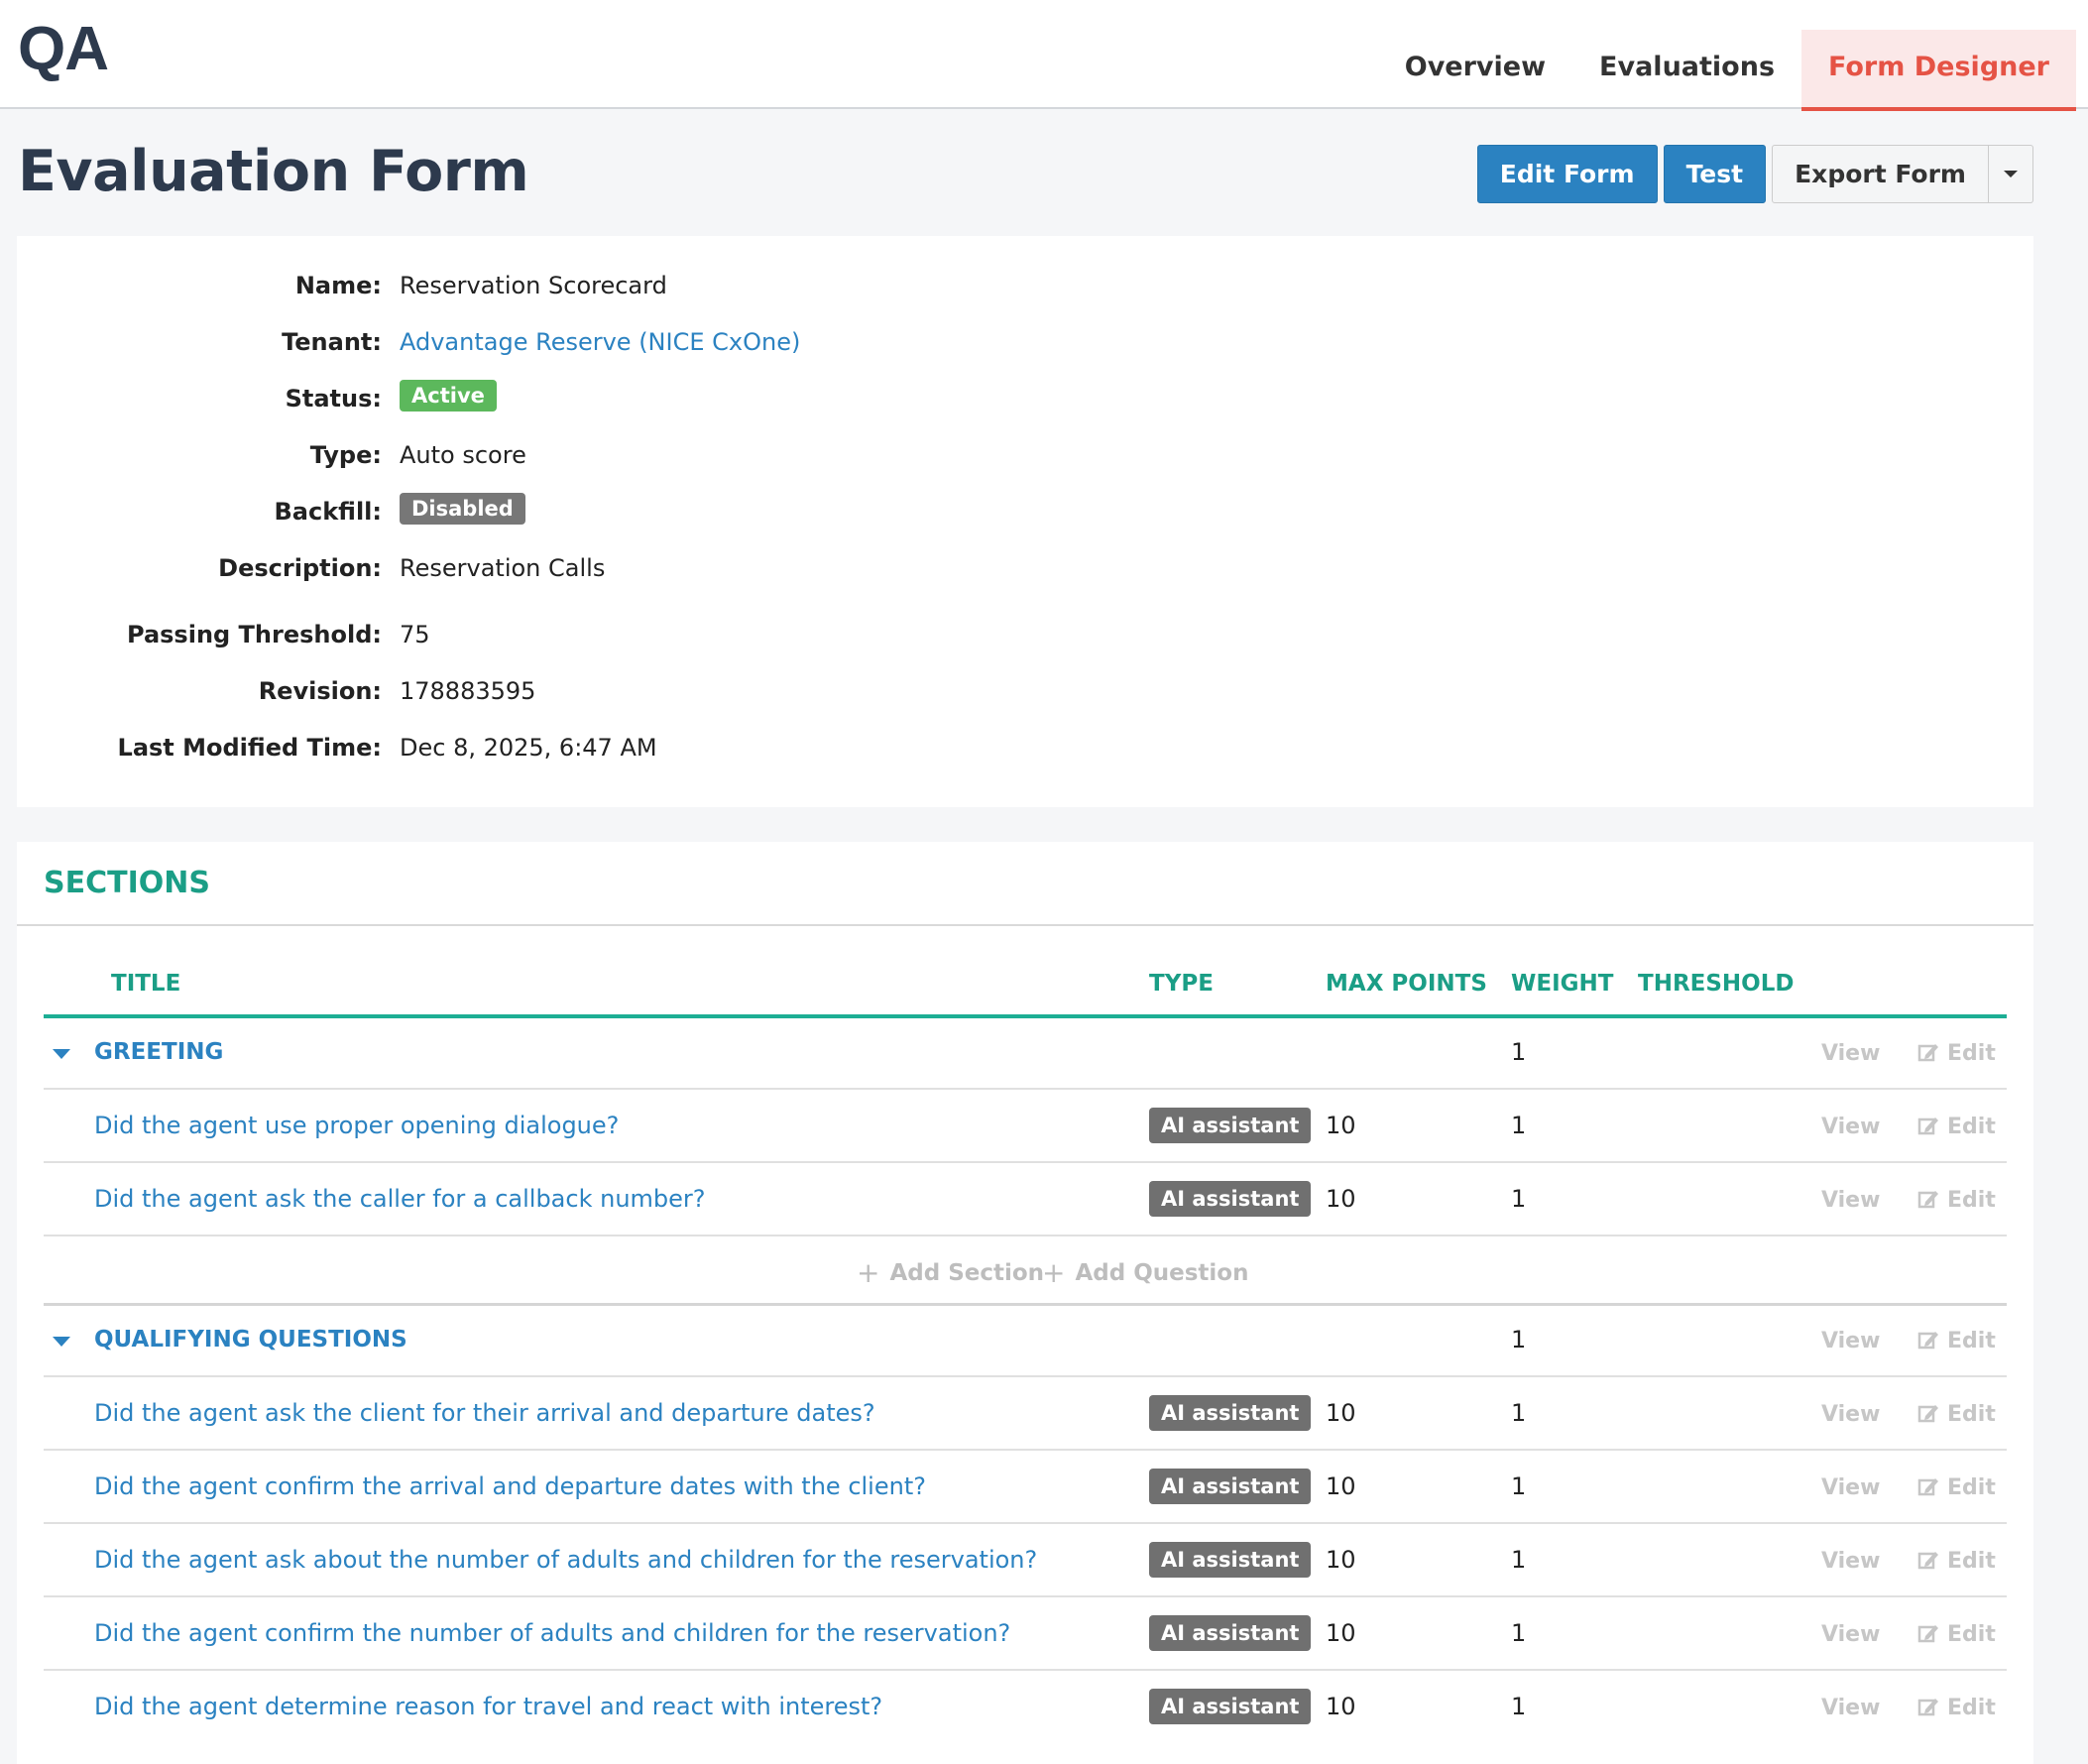  What do you see at coordinates (1025, 292) in the screenshot?
I see `detail-name: Name: Reservation Scorecard` at bounding box center [1025, 292].